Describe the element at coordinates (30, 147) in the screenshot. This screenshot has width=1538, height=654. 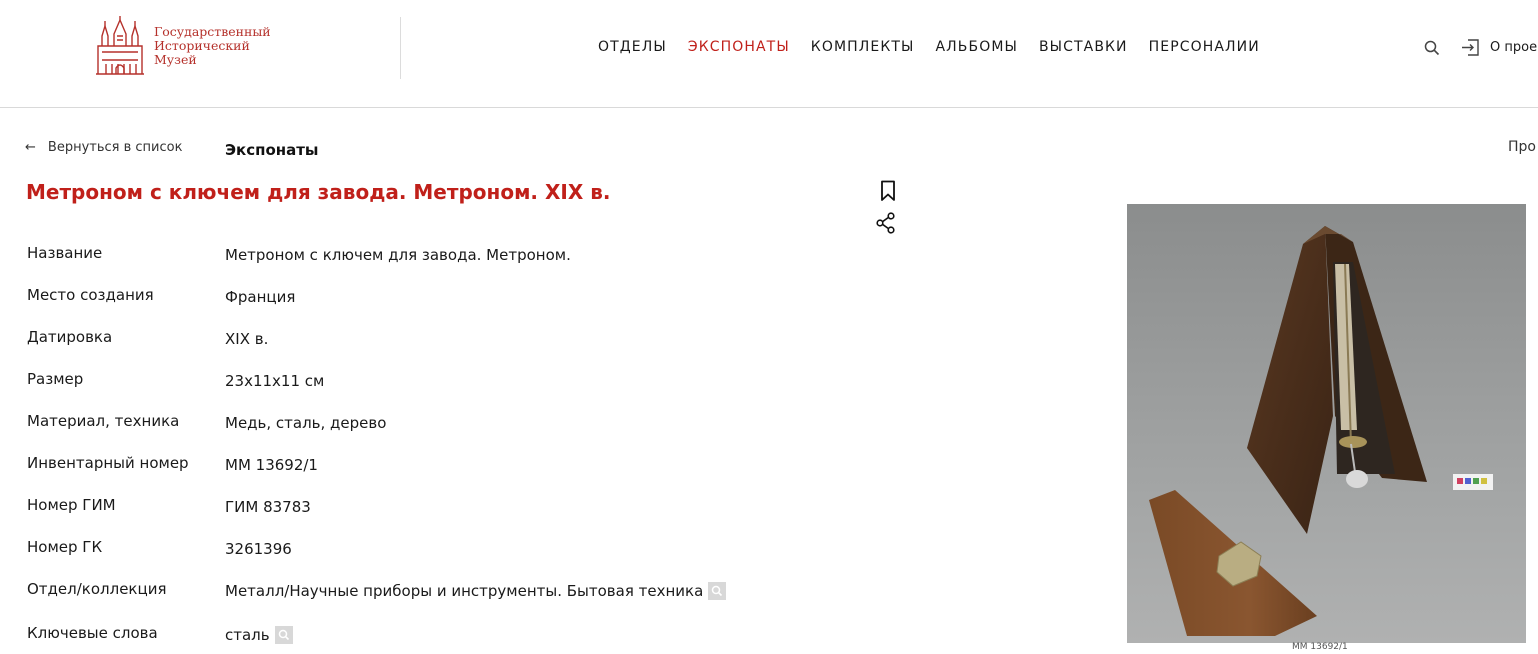
I see `arrow-left-icon: ←` at that location.